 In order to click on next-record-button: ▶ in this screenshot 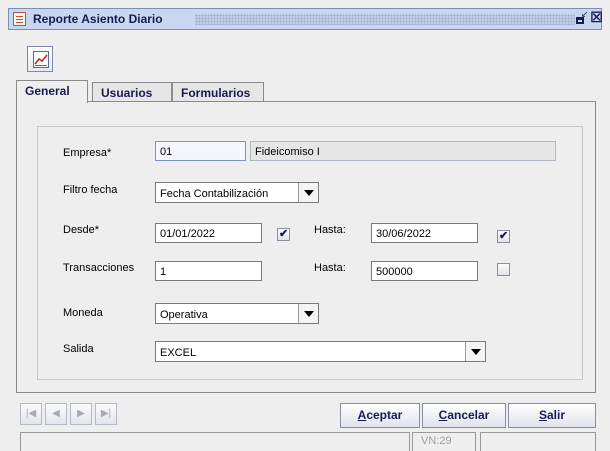, I will do `click(81, 414)`.